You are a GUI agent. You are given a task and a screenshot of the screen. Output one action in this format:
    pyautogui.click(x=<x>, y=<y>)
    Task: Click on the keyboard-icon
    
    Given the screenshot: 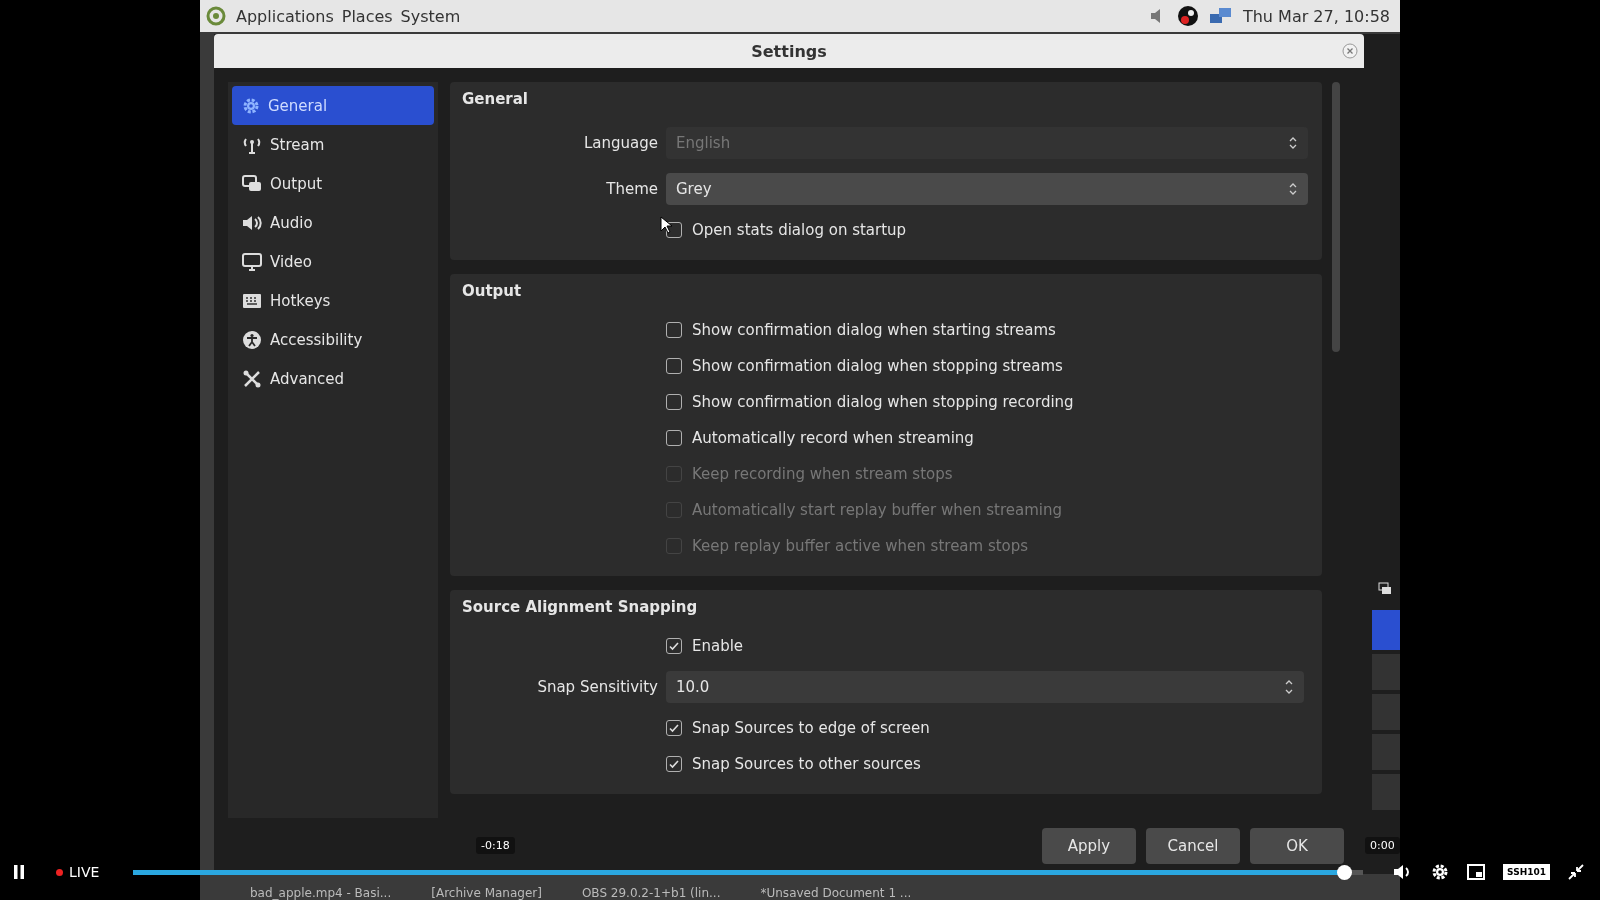 What is the action you would take?
    pyautogui.click(x=252, y=300)
    